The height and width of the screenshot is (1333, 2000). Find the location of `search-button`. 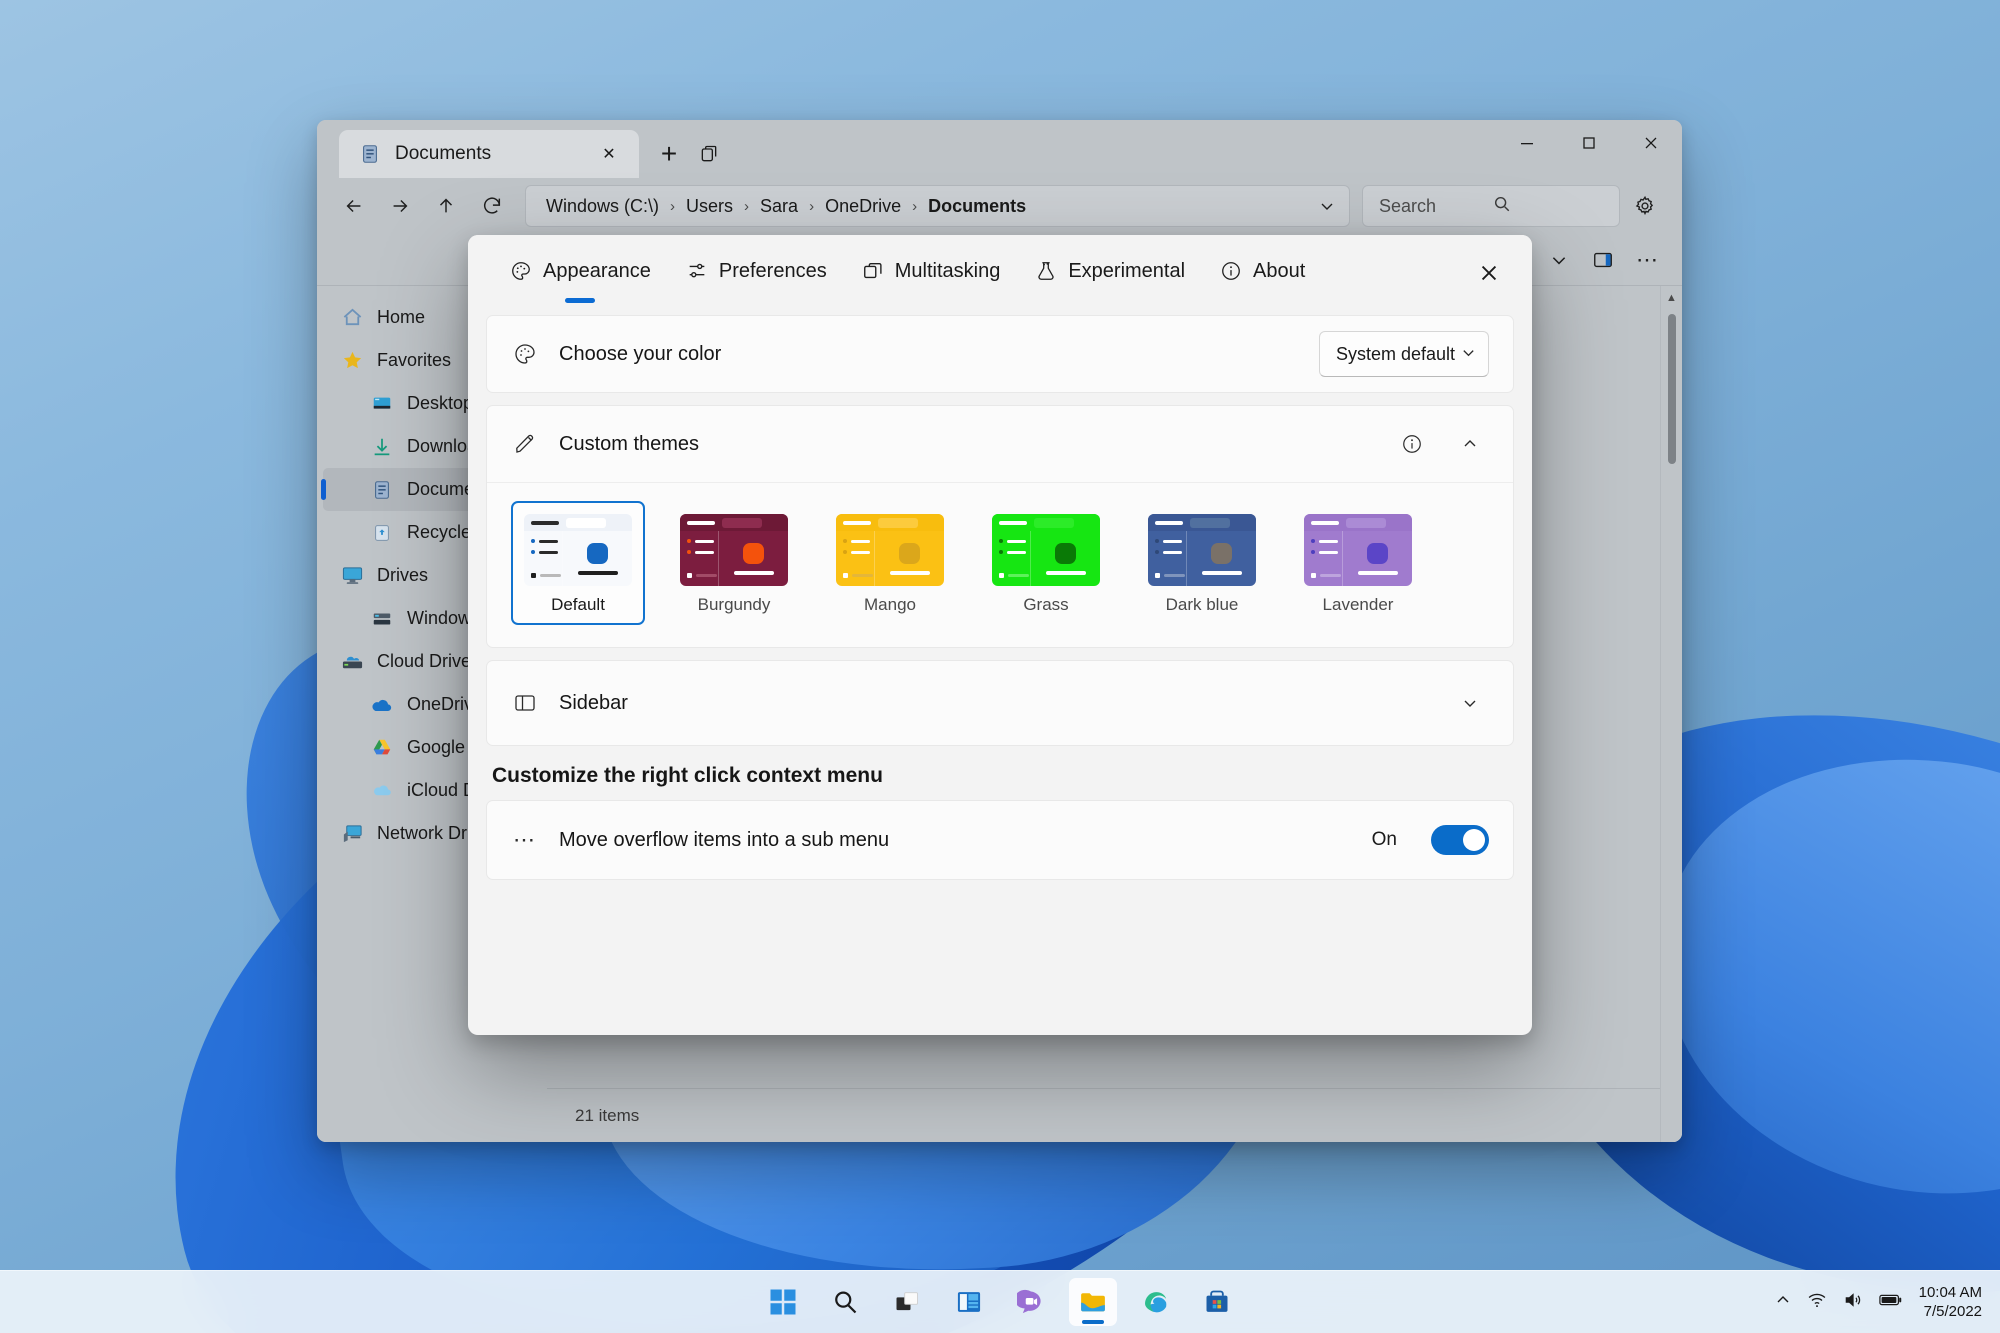

search-button is located at coordinates (845, 1302).